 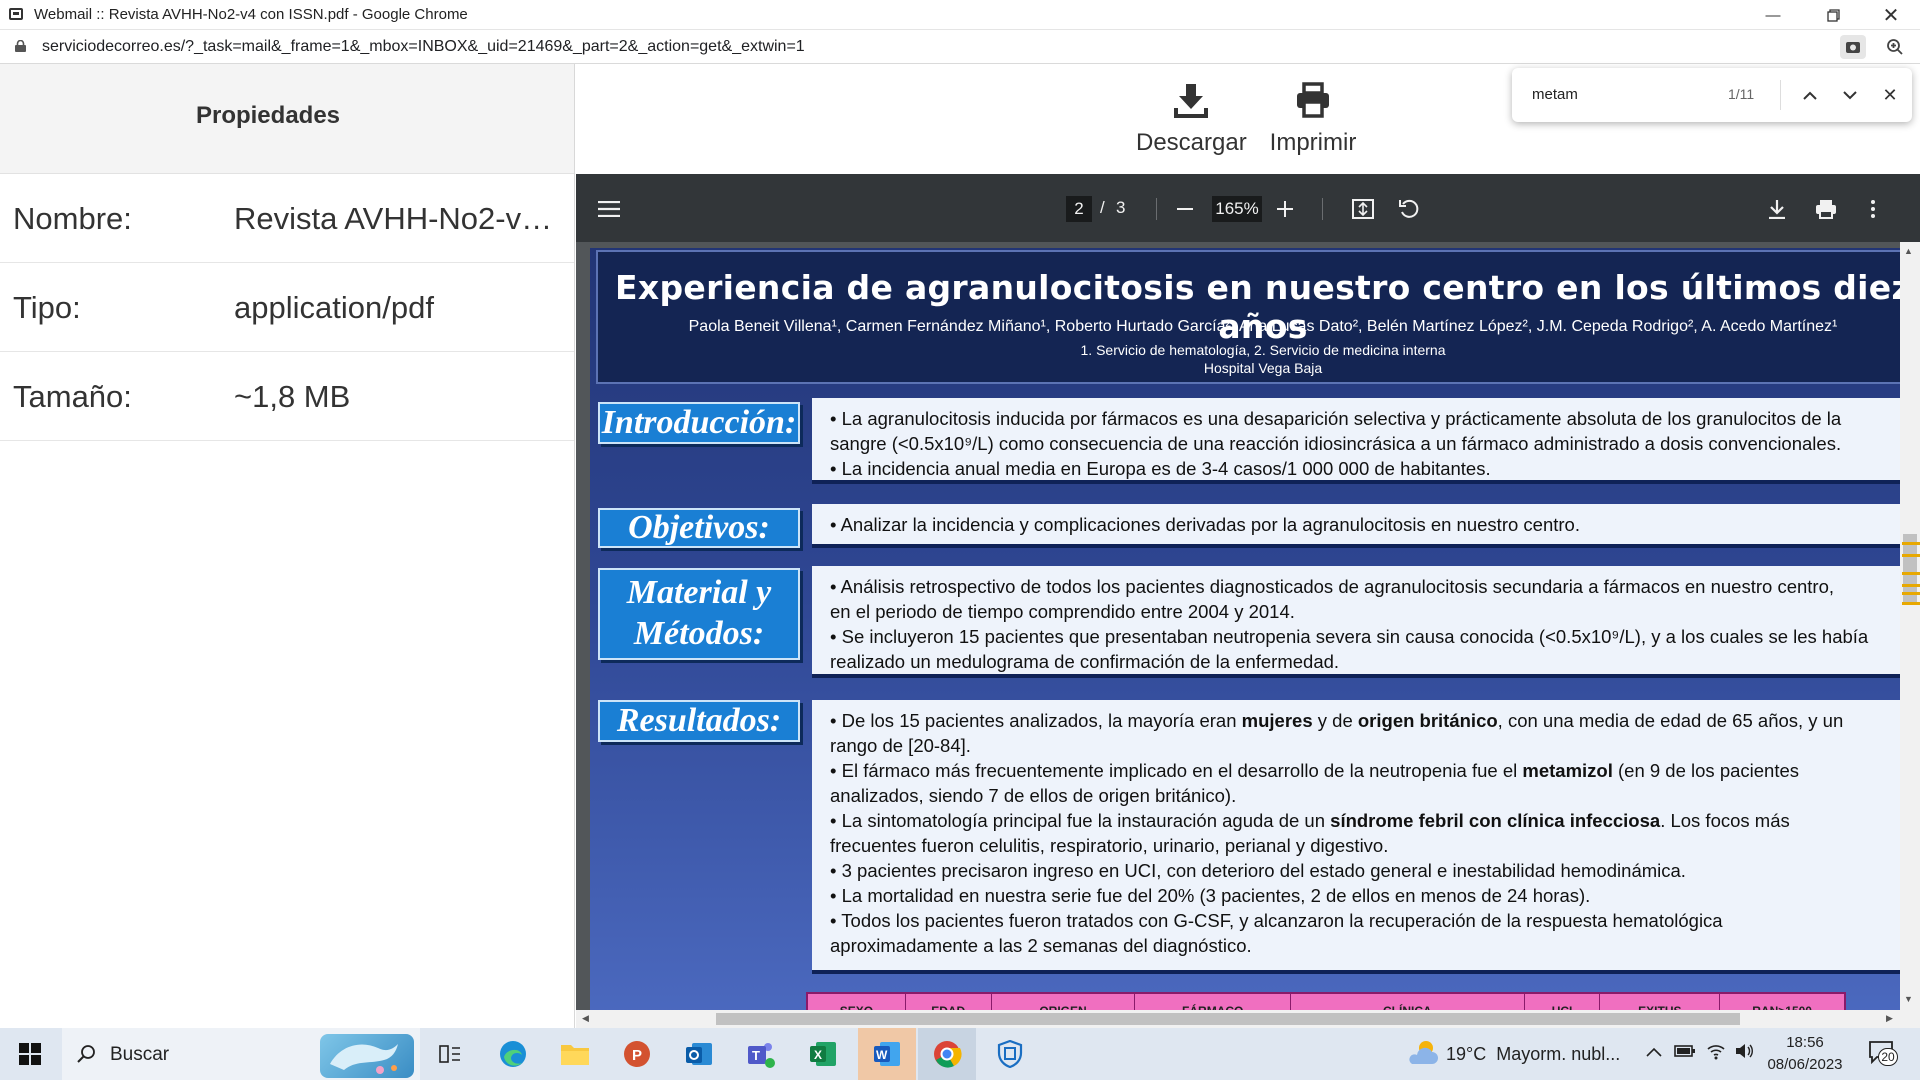 What do you see at coordinates (1716, 1053) in the screenshot?
I see `wifi-icon` at bounding box center [1716, 1053].